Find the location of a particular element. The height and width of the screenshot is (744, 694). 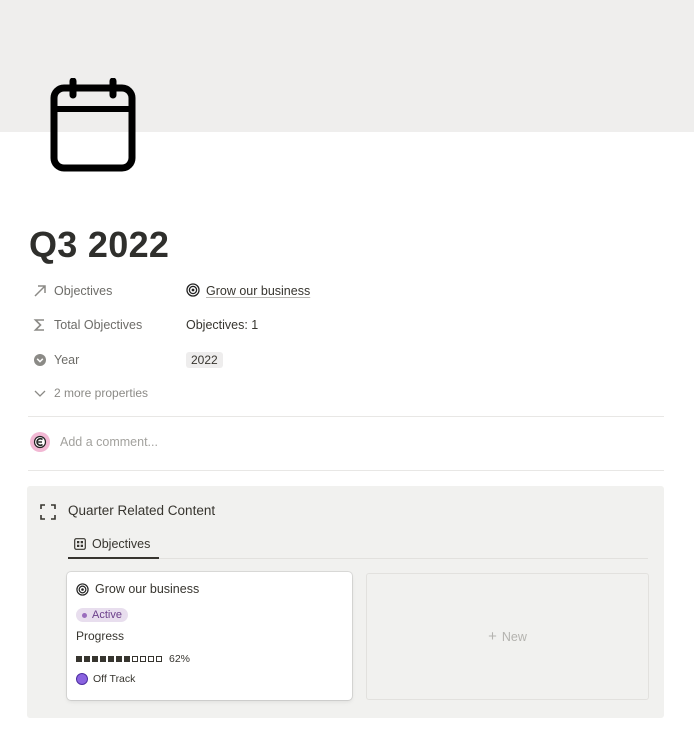

select-icon is located at coordinates (41, 360).